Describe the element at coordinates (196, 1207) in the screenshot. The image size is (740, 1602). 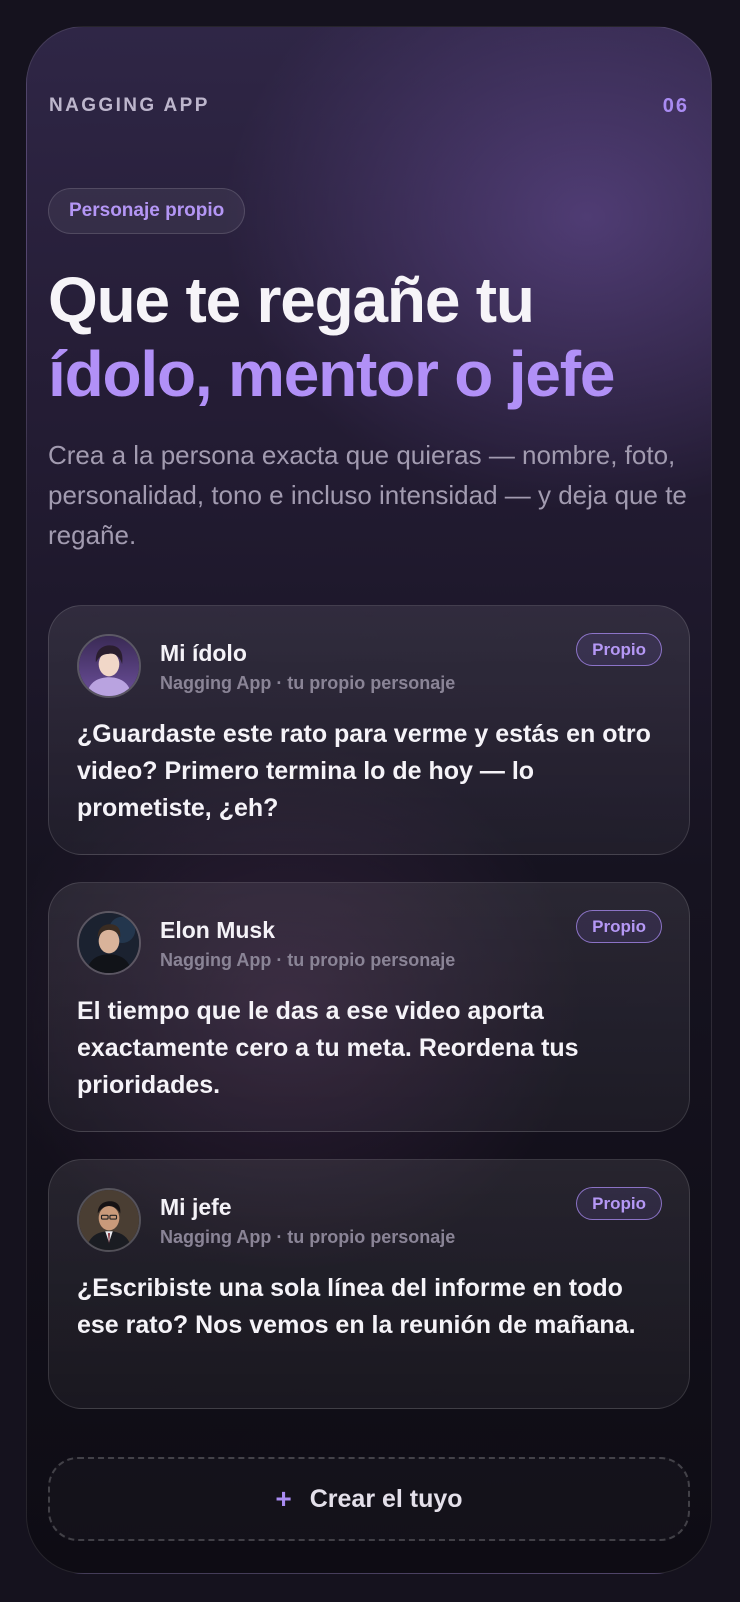
I see `card-name: Mi jefe` at that location.